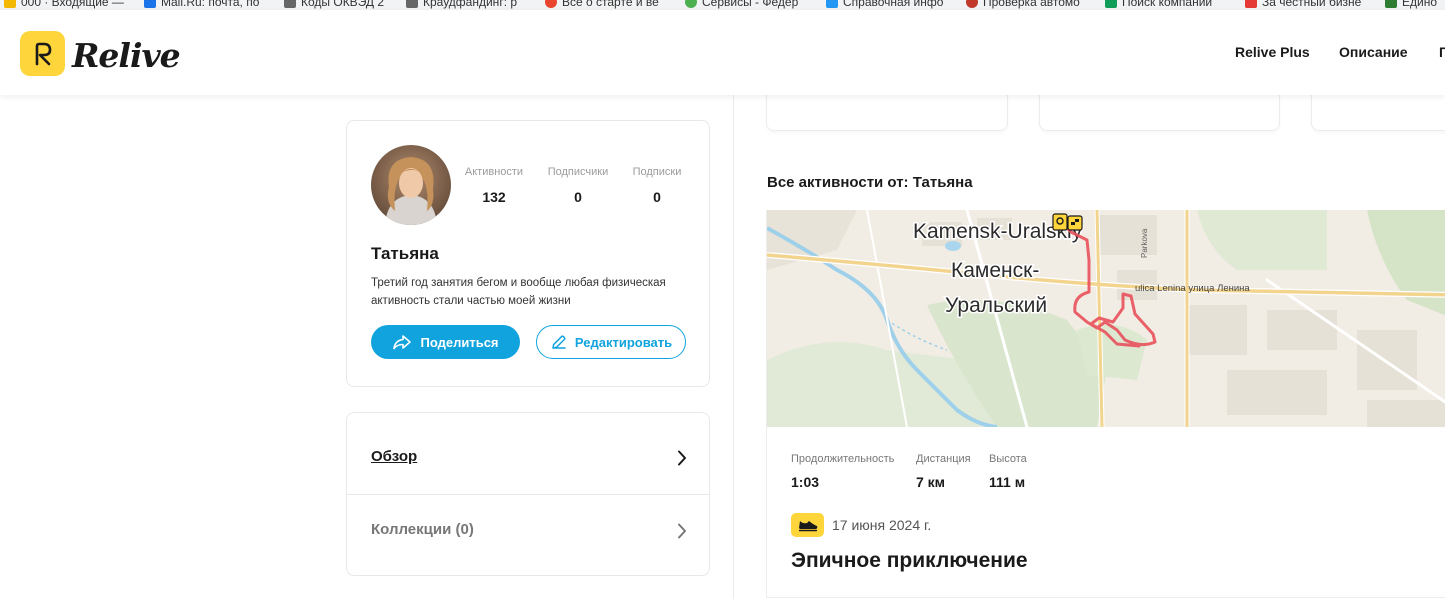 The width and height of the screenshot is (1445, 599). I want to click on city-label-ru-line1: Каменск-, so click(995, 270).